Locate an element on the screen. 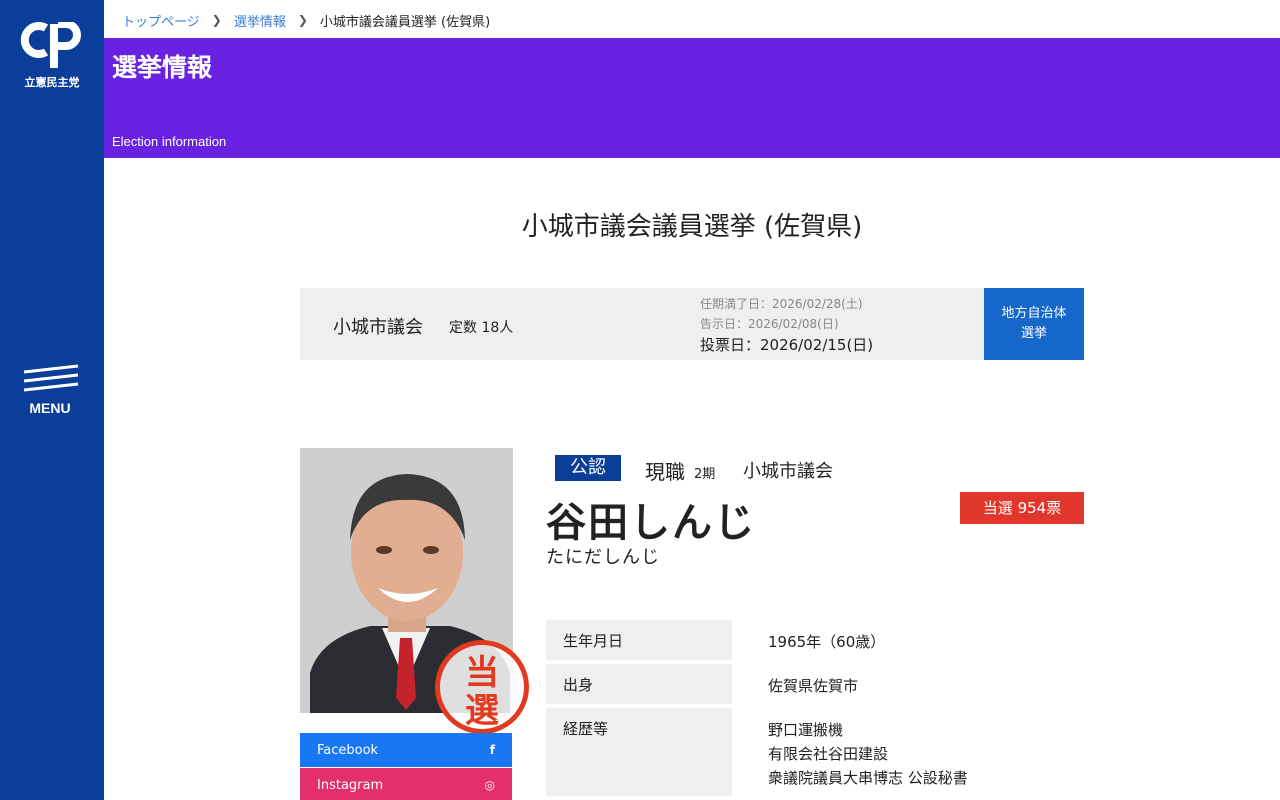 The height and width of the screenshot is (800, 1280). profile-value: 1965年（60歳） is located at coordinates (827, 642).